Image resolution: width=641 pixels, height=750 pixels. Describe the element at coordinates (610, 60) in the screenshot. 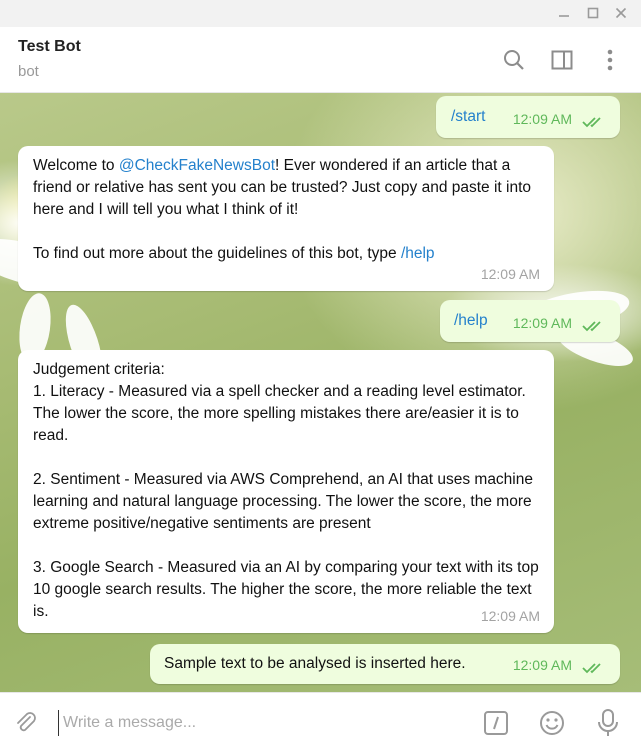

I see `more-vertical-icon` at that location.